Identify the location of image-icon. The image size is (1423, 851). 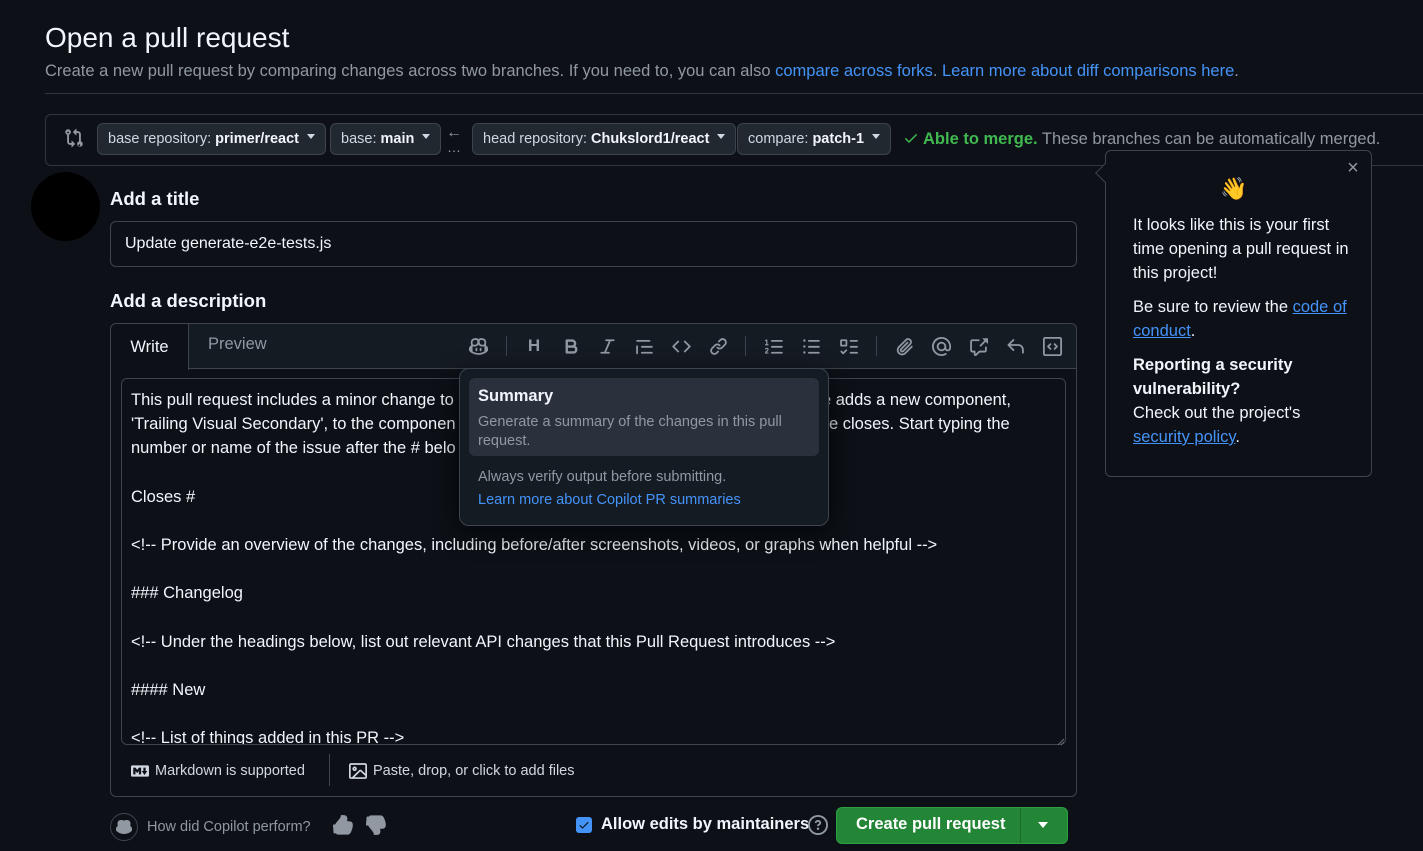
(358, 771).